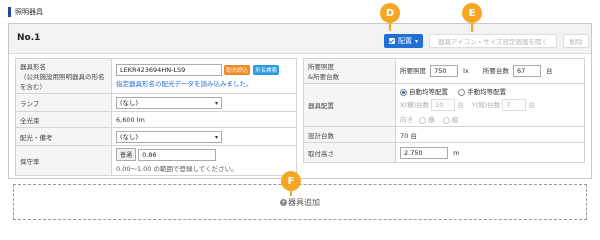 This screenshot has width=600, height=240. I want to click on marker-f: F, so click(291, 181).